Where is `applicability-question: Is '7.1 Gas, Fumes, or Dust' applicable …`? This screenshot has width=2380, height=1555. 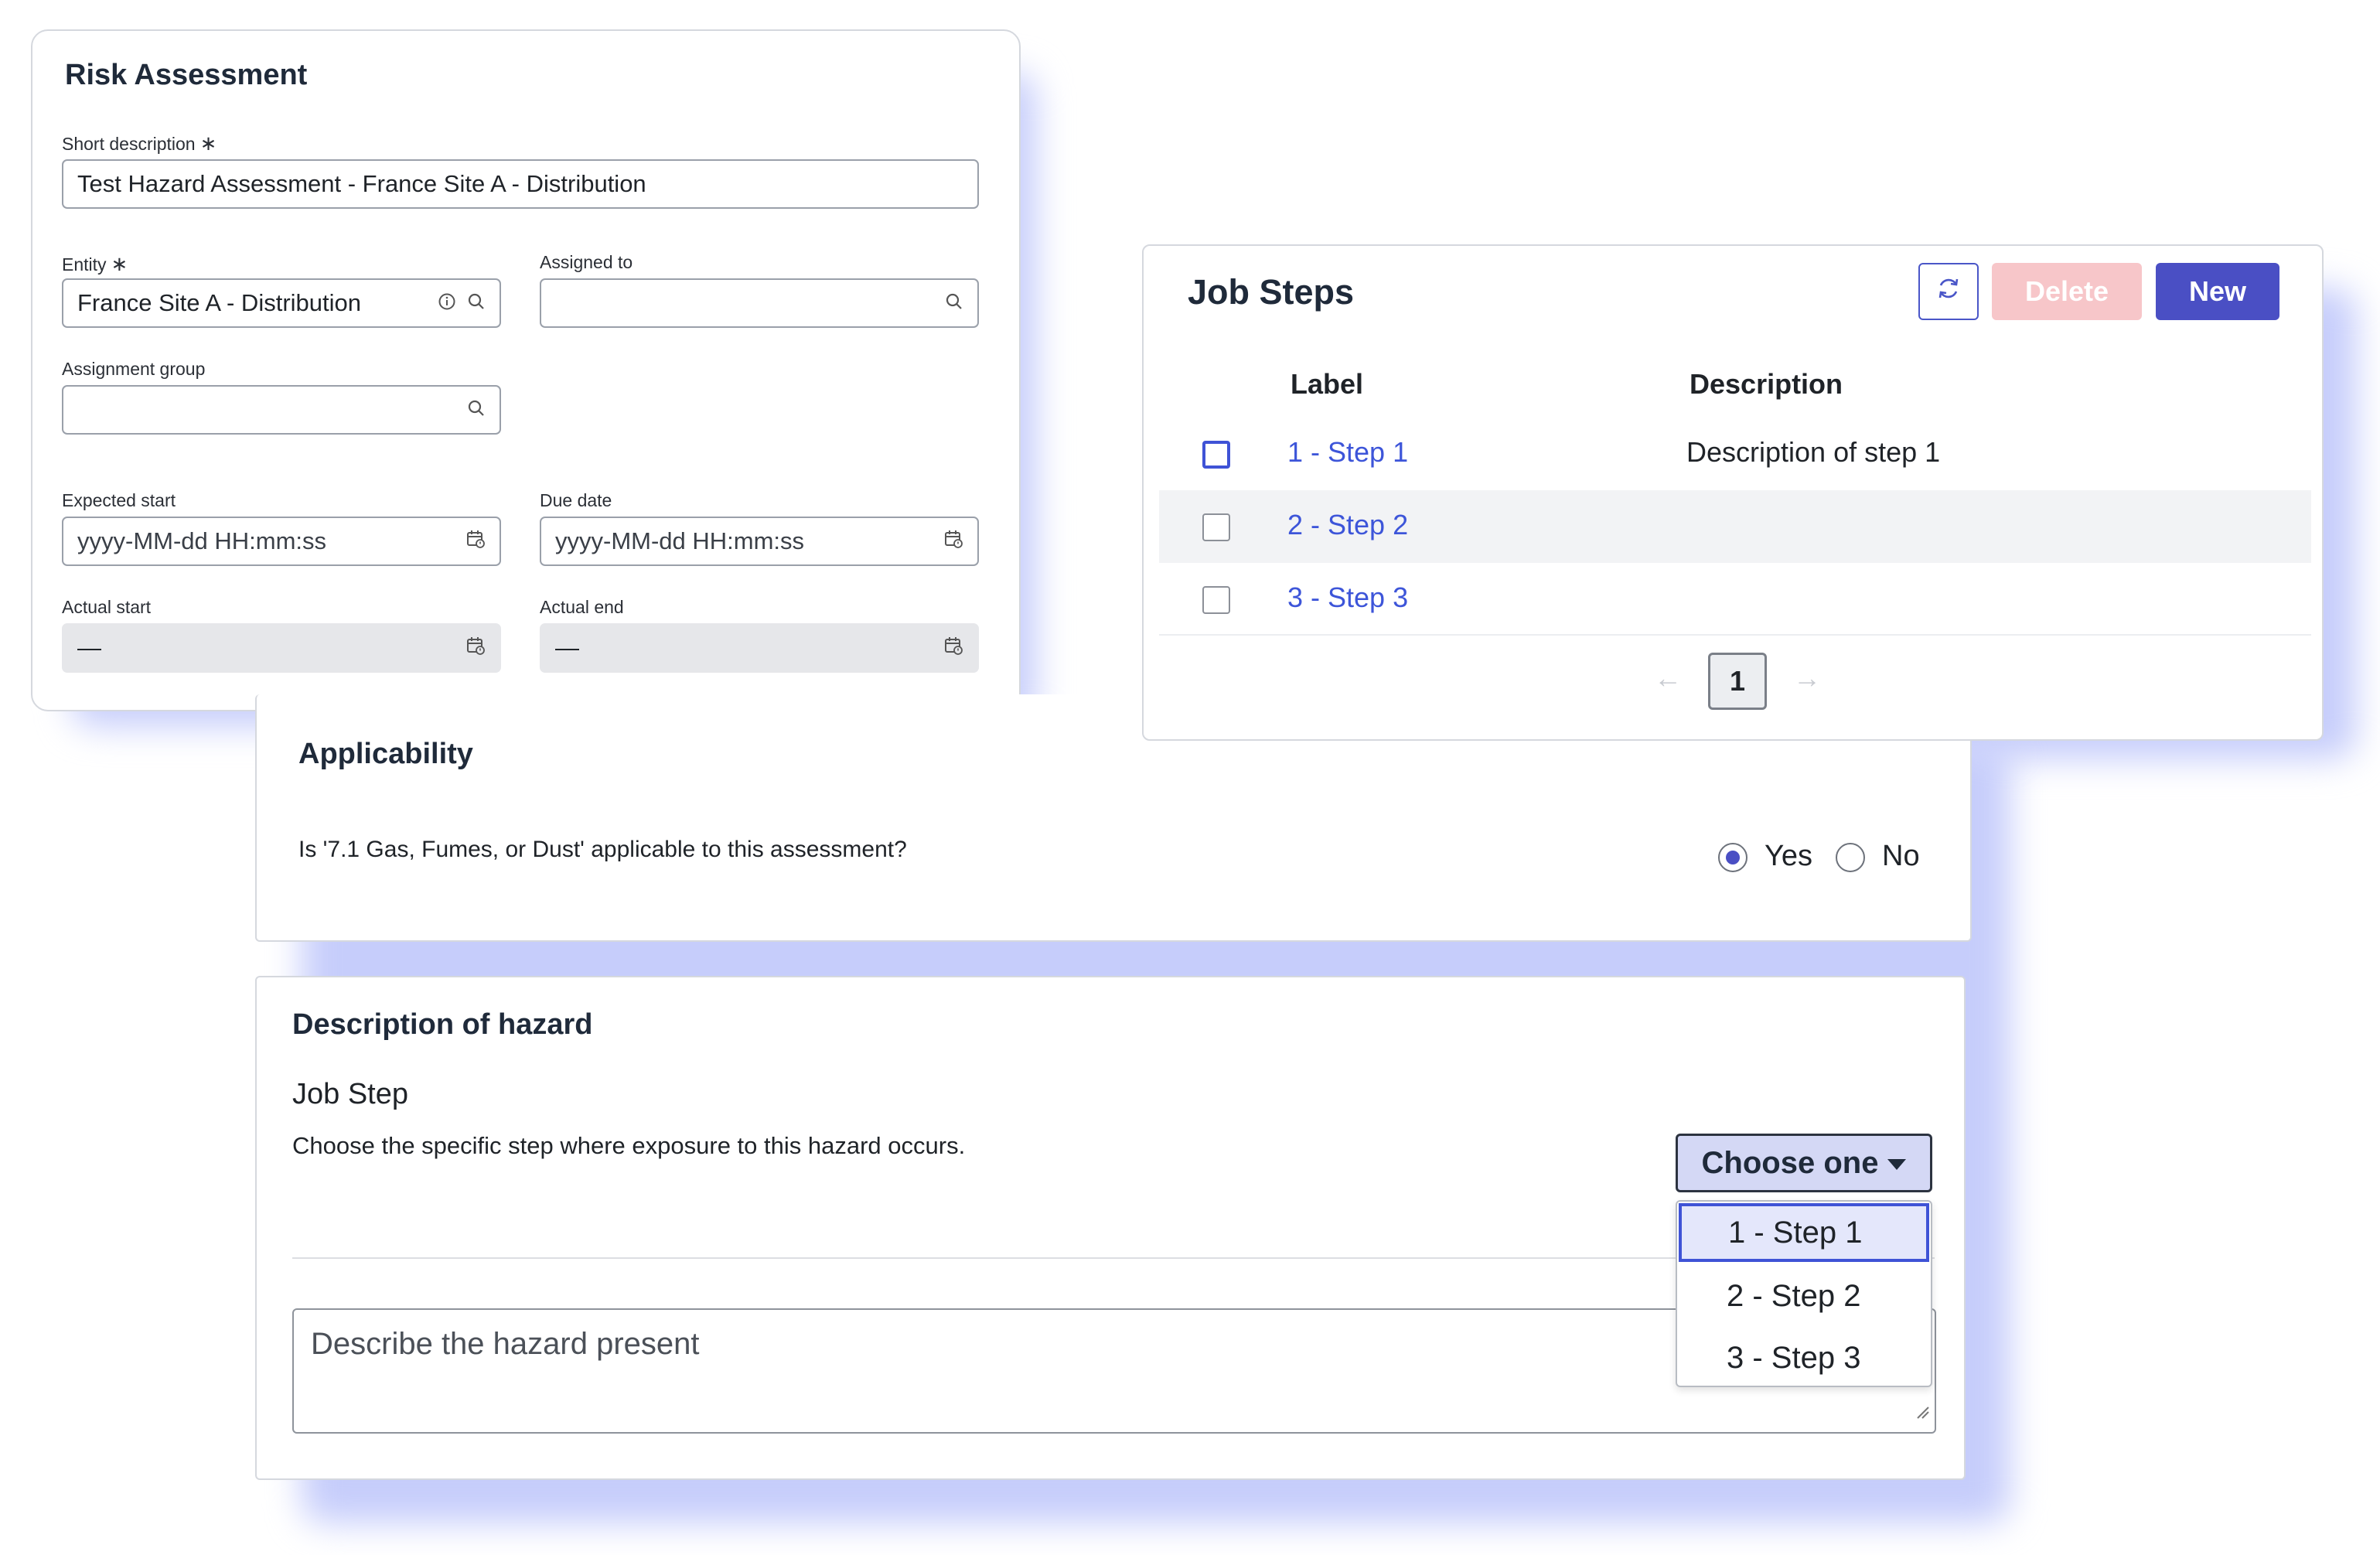 applicability-question: Is '7.1 Gas, Fumes, or Dust' applicable … is located at coordinates (602, 849).